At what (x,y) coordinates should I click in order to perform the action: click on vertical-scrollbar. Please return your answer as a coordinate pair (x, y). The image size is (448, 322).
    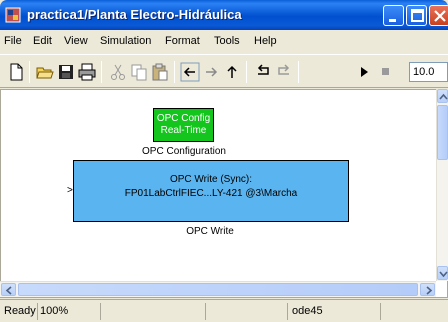
    Looking at the image, I should click on (442, 185).